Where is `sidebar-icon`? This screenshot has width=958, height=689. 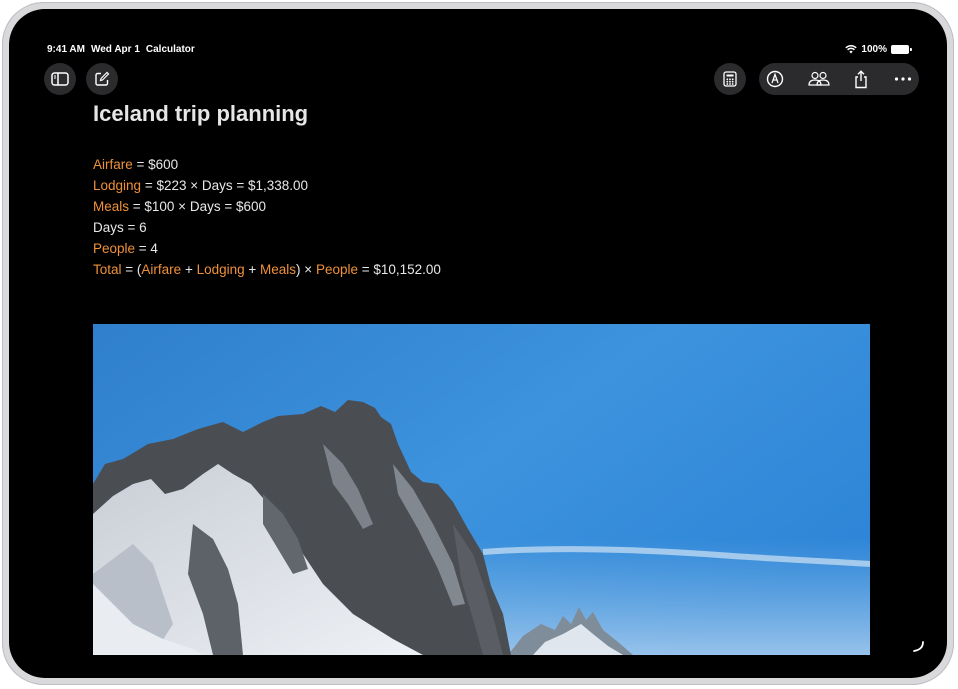
sidebar-icon is located at coordinates (60, 79).